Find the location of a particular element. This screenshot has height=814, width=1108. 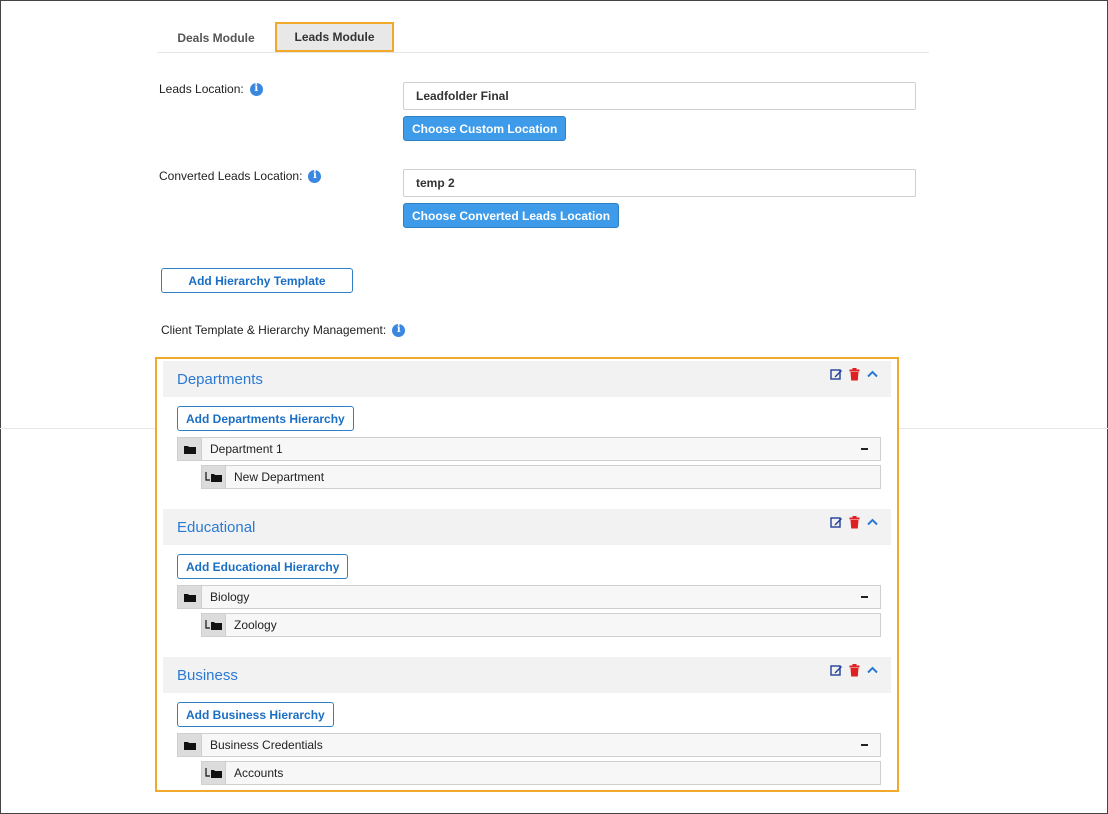

tree-node-parent: Business Credentials is located at coordinates (529, 745).